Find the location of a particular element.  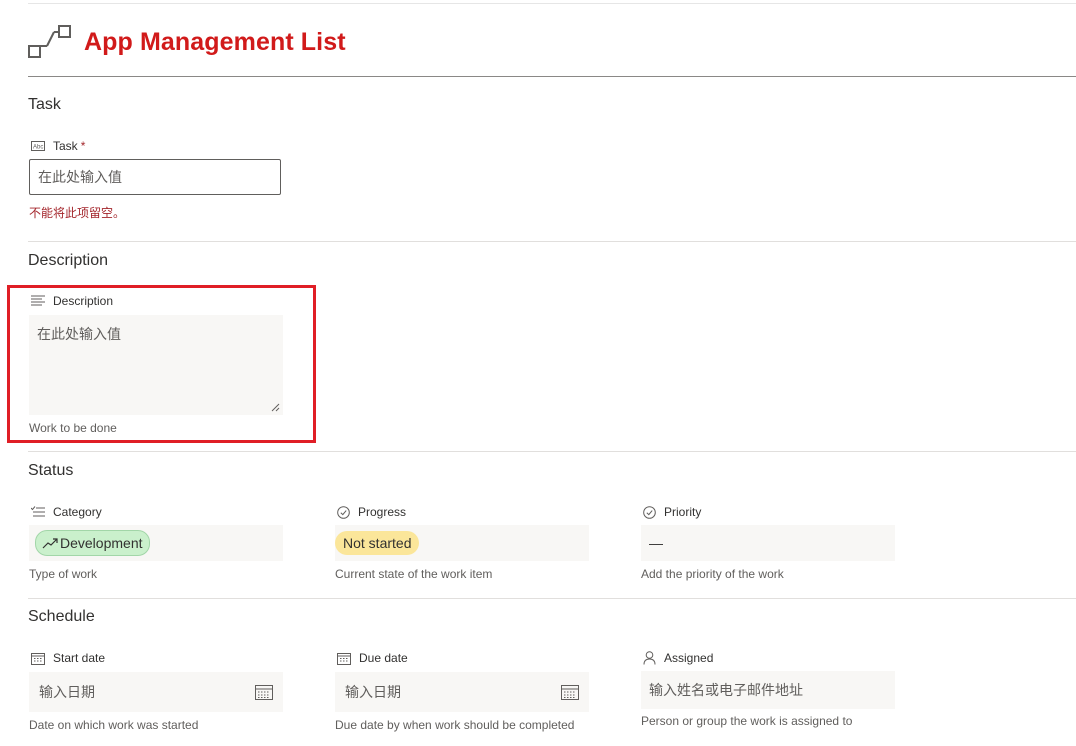

required-marker: * is located at coordinates (83, 146).